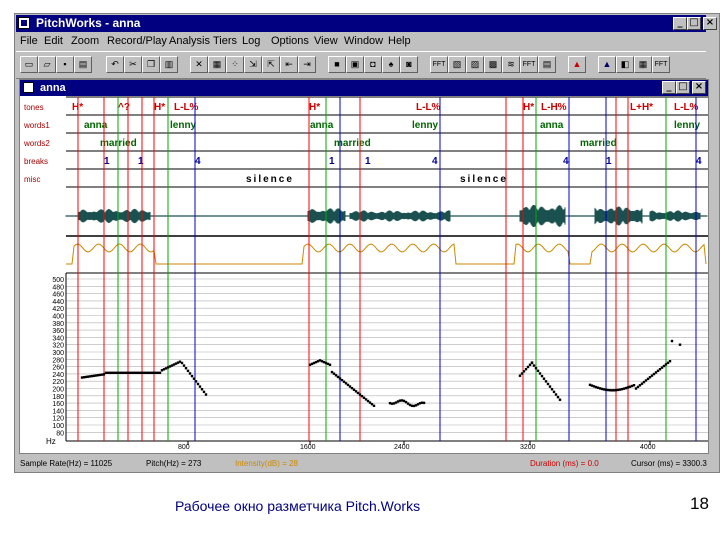 The width and height of the screenshot is (720, 540). What do you see at coordinates (699, 87) in the screenshot?
I see `document-close-button: ×` at bounding box center [699, 87].